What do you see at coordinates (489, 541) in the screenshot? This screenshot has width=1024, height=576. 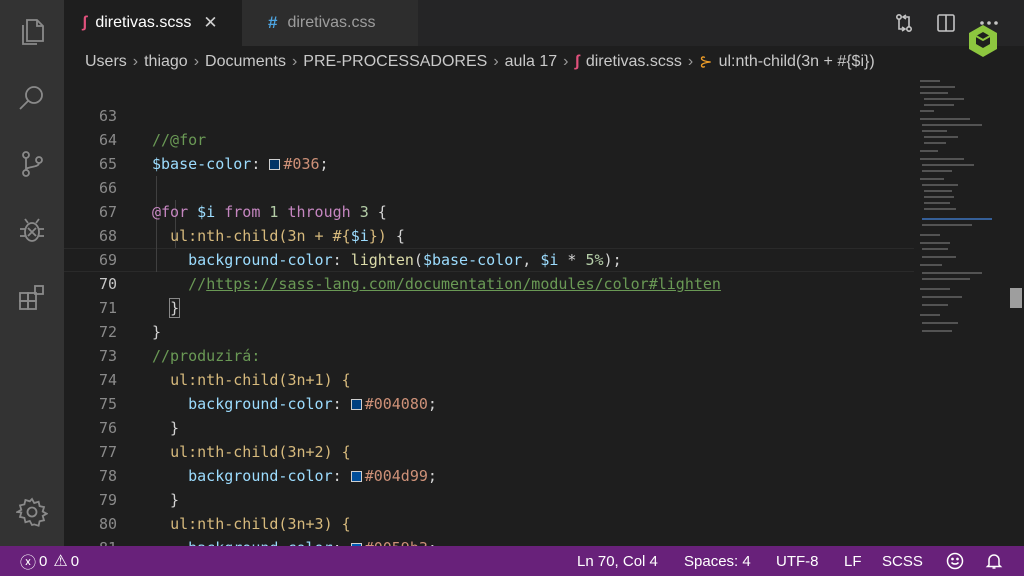 I see `code-line: 82` at bounding box center [489, 541].